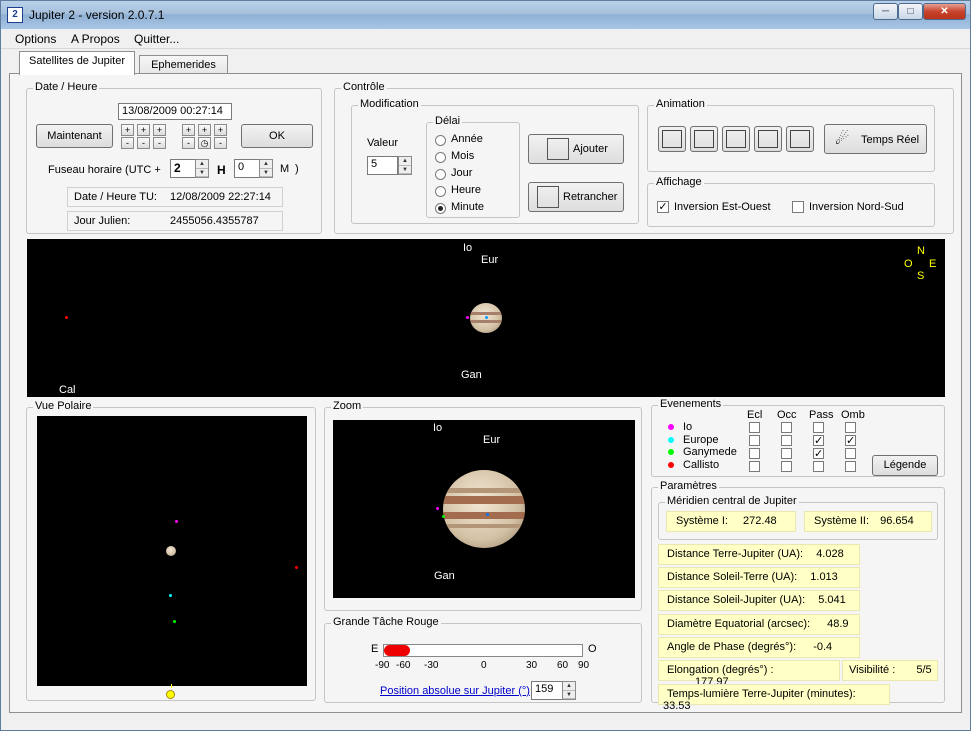  What do you see at coordinates (547, 690) in the screenshot?
I see `grs-position-field: 159` at bounding box center [547, 690].